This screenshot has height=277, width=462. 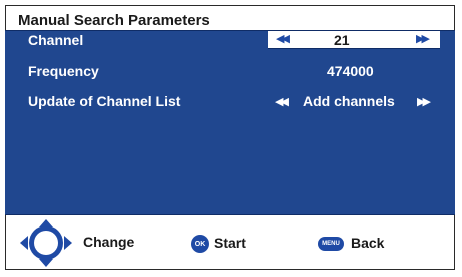 I want to click on setting-label-channel: Channel, so click(x=56, y=40).